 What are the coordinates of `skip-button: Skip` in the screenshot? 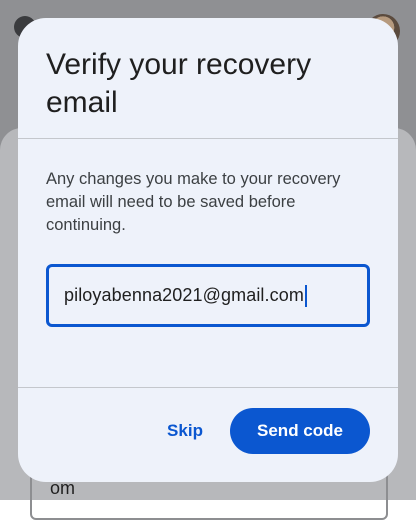 It's located at (185, 431).